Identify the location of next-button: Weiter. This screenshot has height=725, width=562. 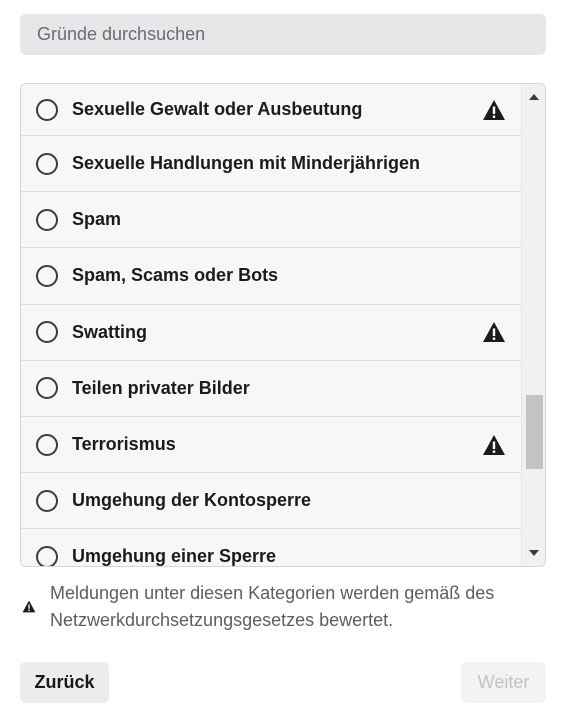
(503, 682).